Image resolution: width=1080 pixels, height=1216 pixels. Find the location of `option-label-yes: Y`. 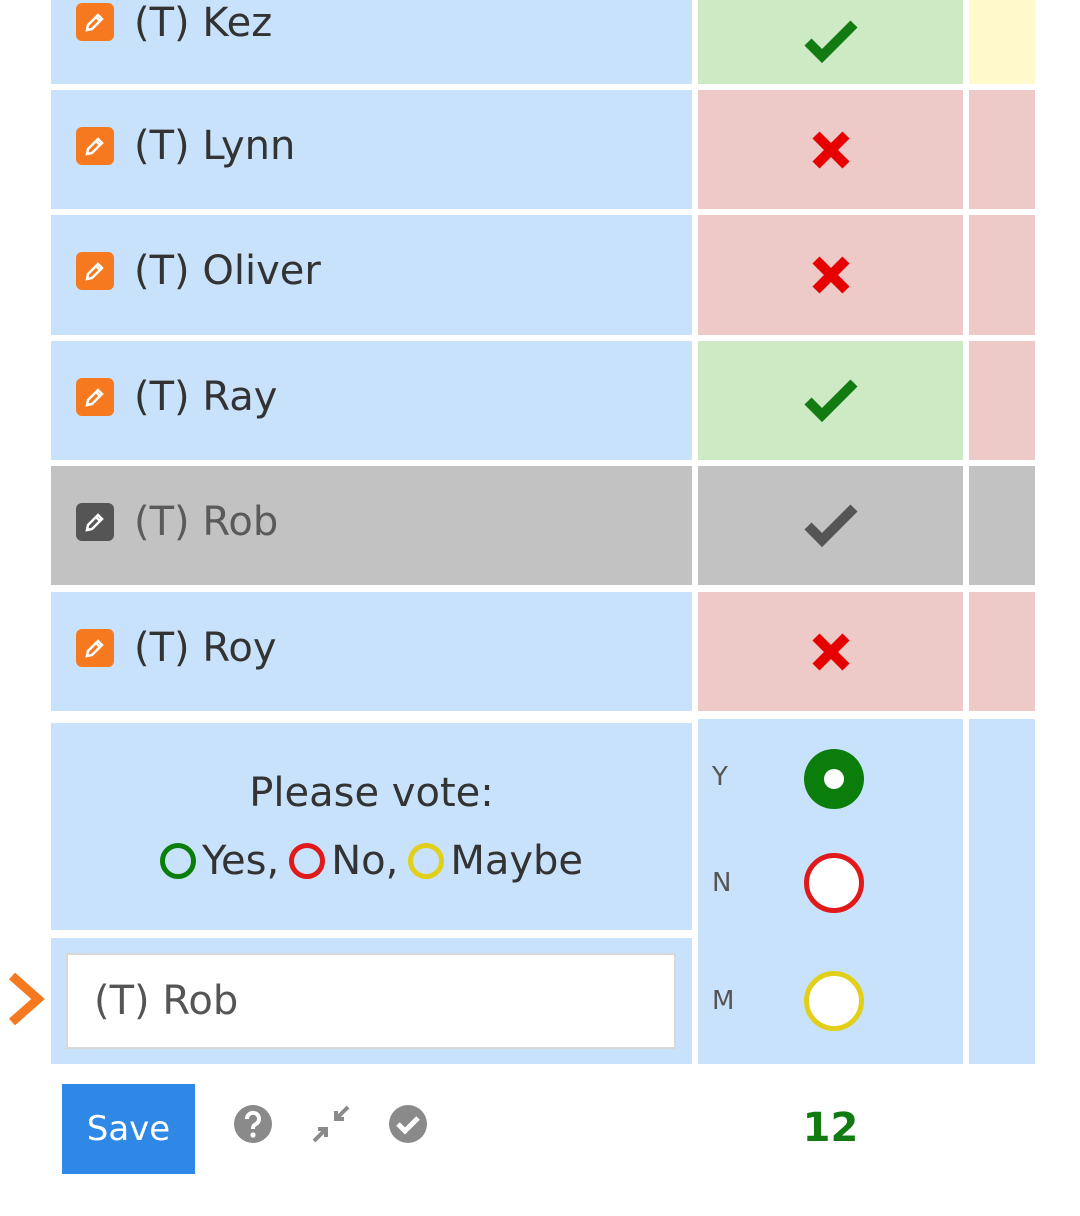

option-label-yes: Y is located at coordinates (720, 777).